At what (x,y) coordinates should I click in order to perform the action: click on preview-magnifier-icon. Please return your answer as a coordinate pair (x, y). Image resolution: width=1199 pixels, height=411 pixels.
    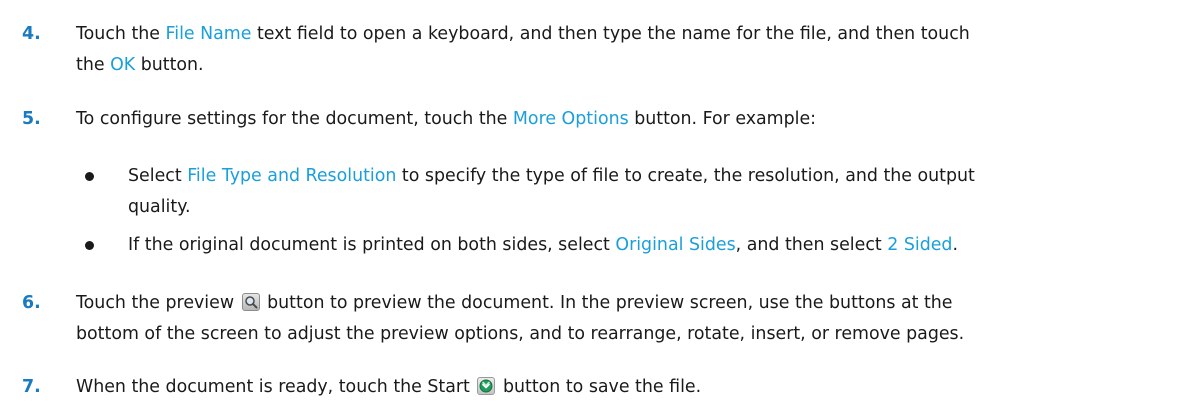
    Looking at the image, I should click on (250, 302).